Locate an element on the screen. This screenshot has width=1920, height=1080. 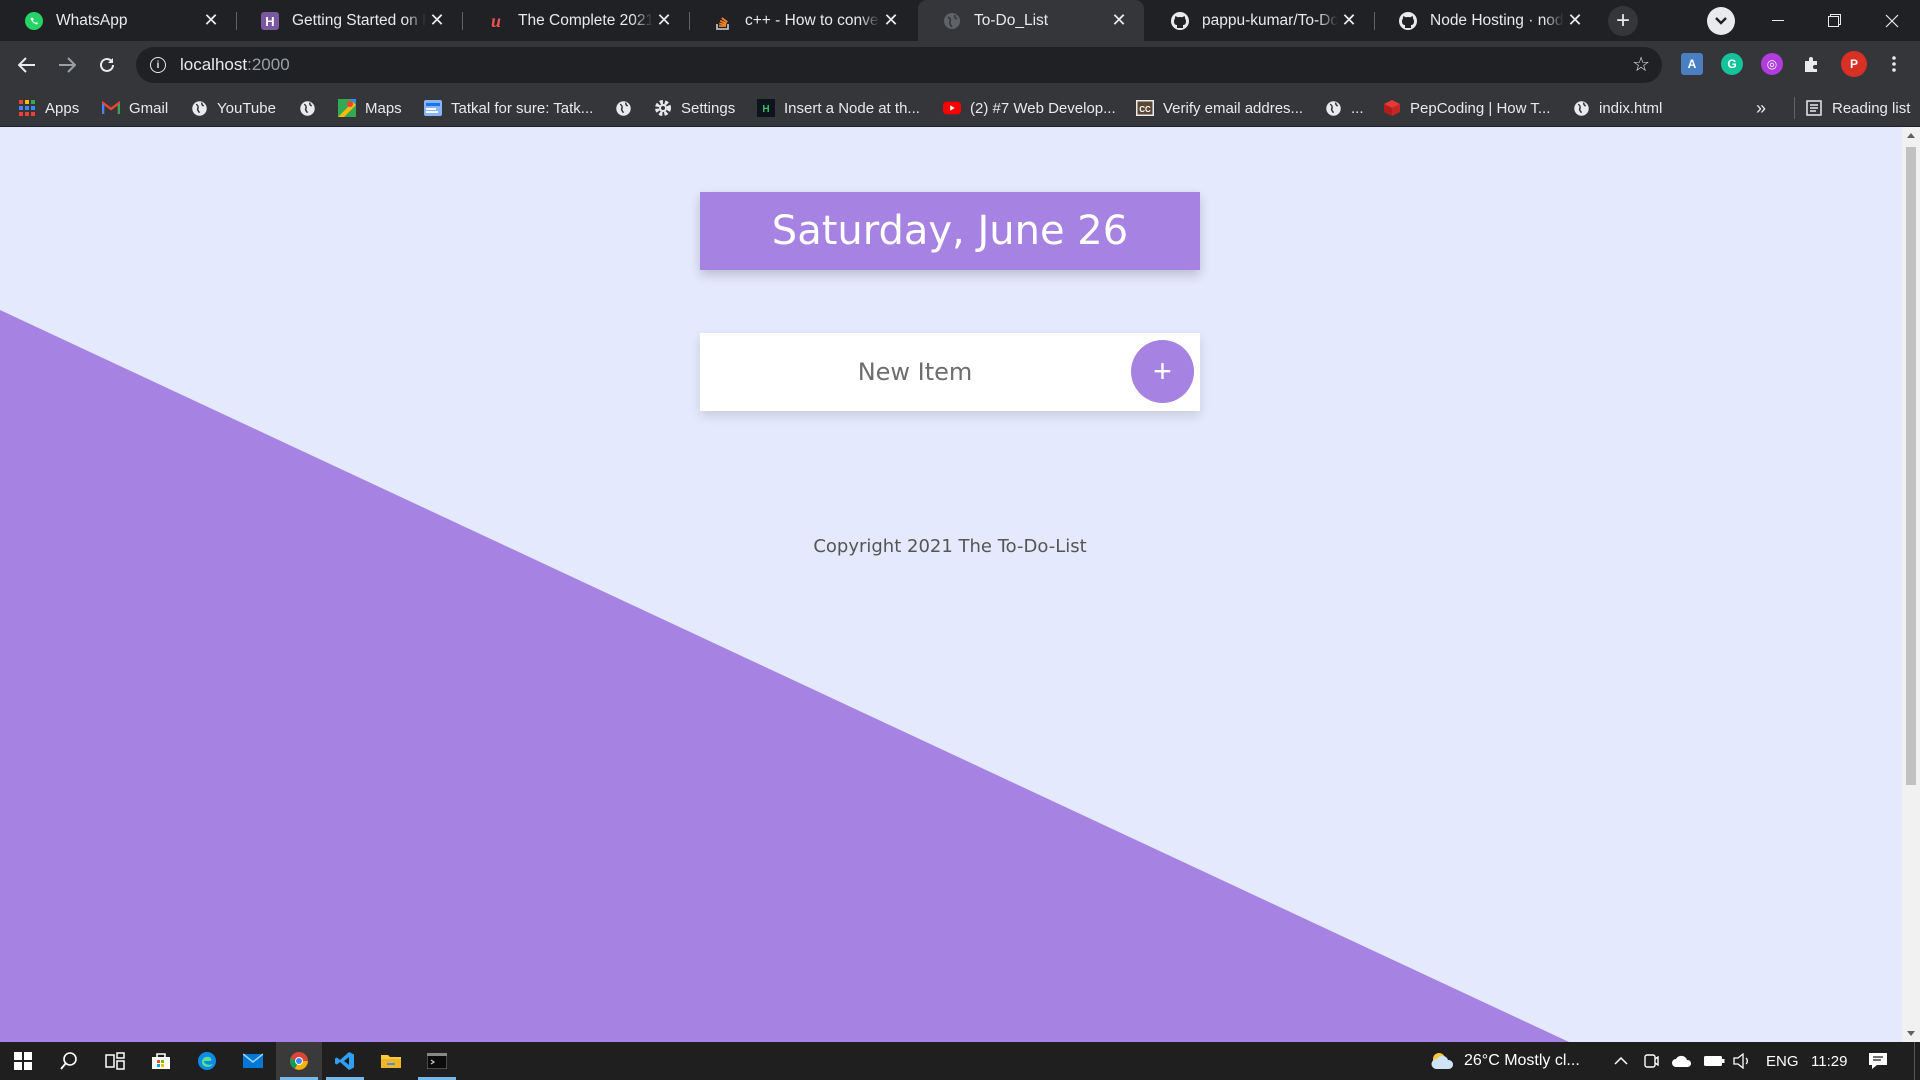
tab-github-todo: pappu-kumar/To-Do-List ✕ is located at coordinates (1260, 20).